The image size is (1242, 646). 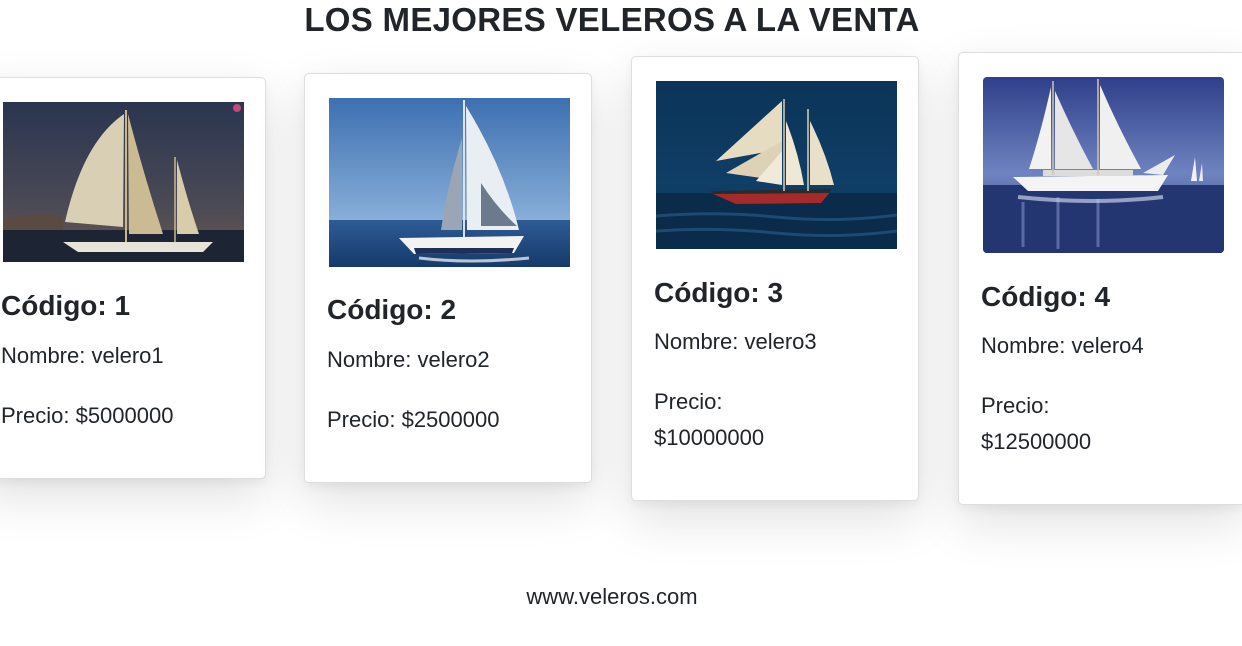 I want to click on card-nombre-3: Nombre: velero3, so click(x=735, y=341).